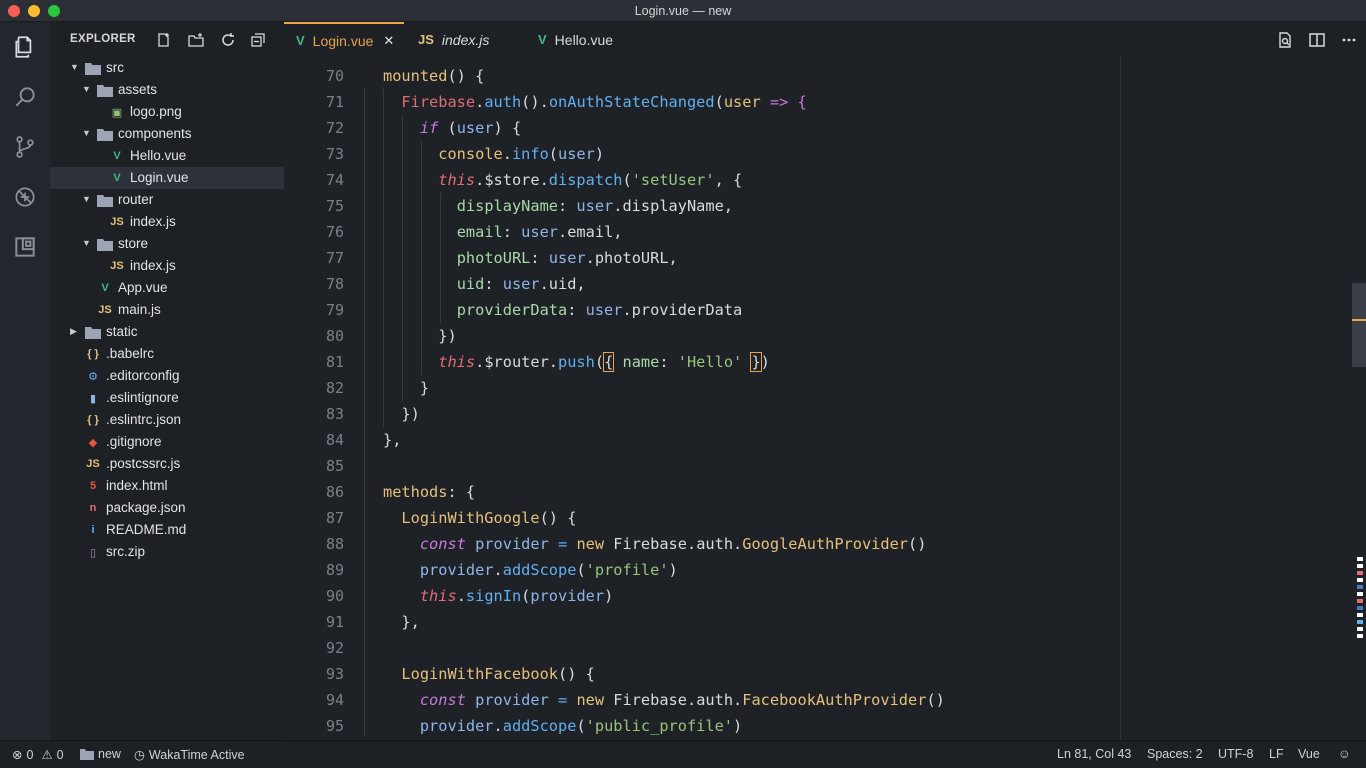  I want to click on tab-index-js: JS index.js, so click(464, 39).